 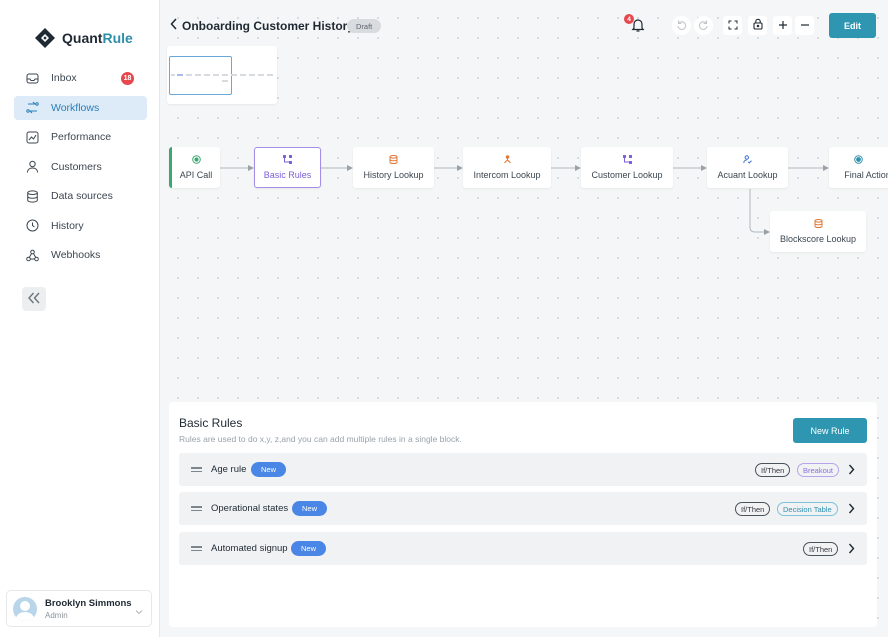 What do you see at coordinates (393, 167) in the screenshot?
I see `flow-node-history-lookup: History Lookup` at bounding box center [393, 167].